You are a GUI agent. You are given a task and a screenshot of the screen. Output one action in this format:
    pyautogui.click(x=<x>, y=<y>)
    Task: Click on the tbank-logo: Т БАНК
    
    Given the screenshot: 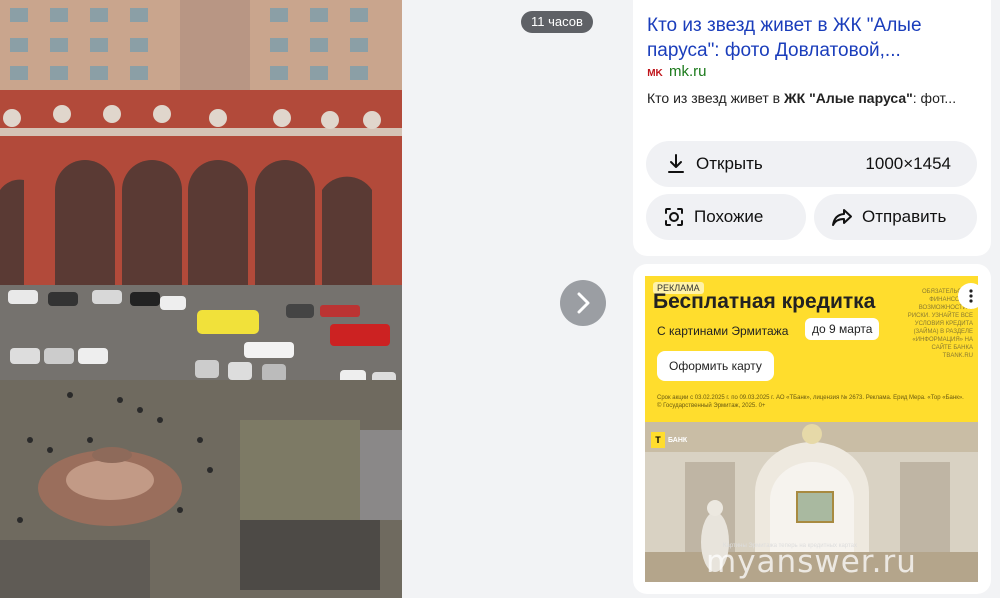 What is the action you would take?
    pyautogui.click(x=669, y=440)
    